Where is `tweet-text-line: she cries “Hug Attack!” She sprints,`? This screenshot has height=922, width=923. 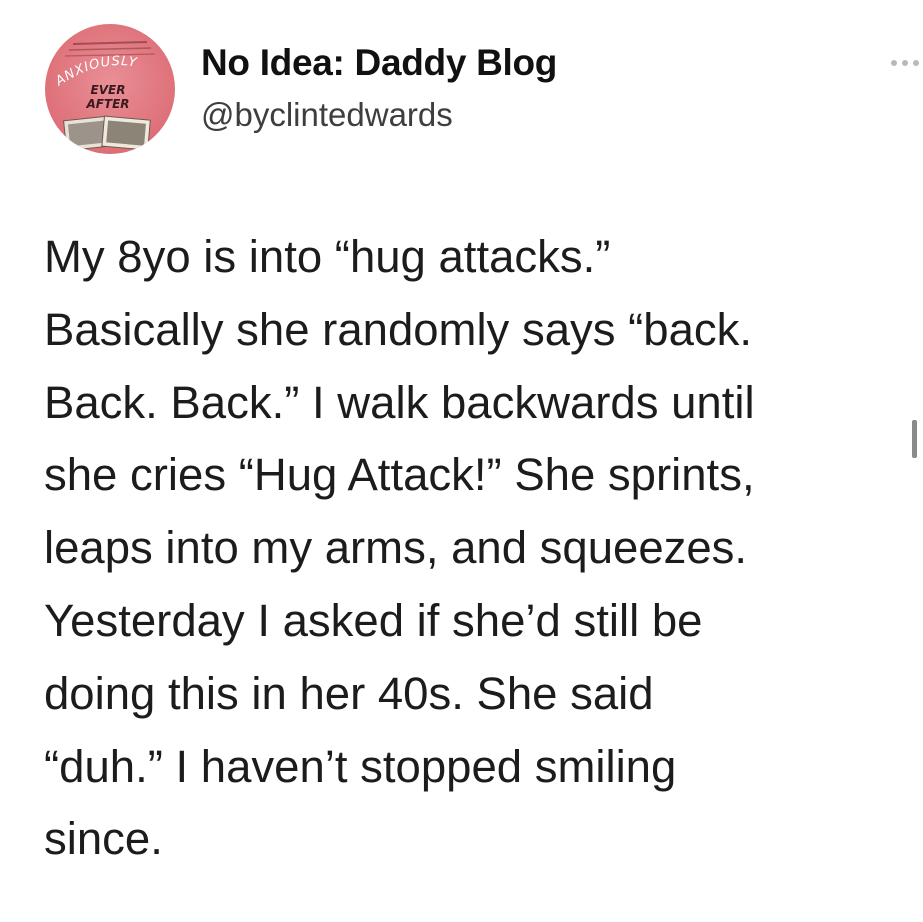
tweet-text-line: she cries “Hug Attack!” She sprints, is located at coordinates (399, 475).